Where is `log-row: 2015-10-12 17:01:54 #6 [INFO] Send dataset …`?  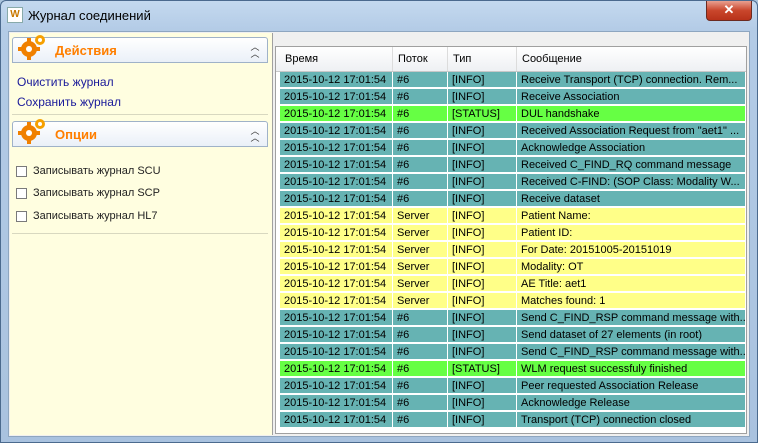
log-row: 2015-10-12 17:01:54 #6 [INFO] Send dataset … is located at coordinates (513, 335).